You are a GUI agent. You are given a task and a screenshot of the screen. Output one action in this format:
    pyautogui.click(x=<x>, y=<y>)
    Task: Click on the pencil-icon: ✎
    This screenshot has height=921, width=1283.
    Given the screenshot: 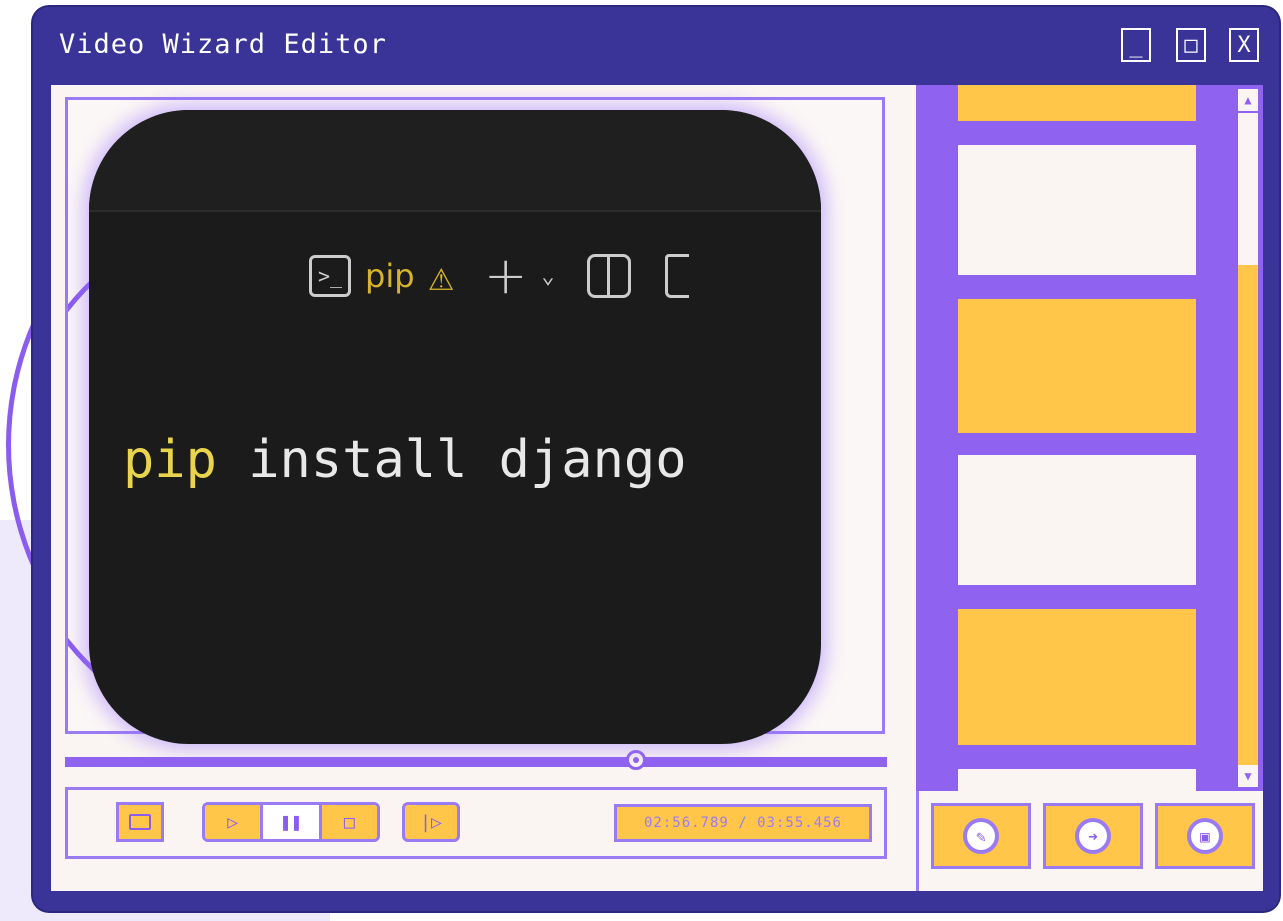 What is the action you would take?
    pyautogui.click(x=981, y=836)
    